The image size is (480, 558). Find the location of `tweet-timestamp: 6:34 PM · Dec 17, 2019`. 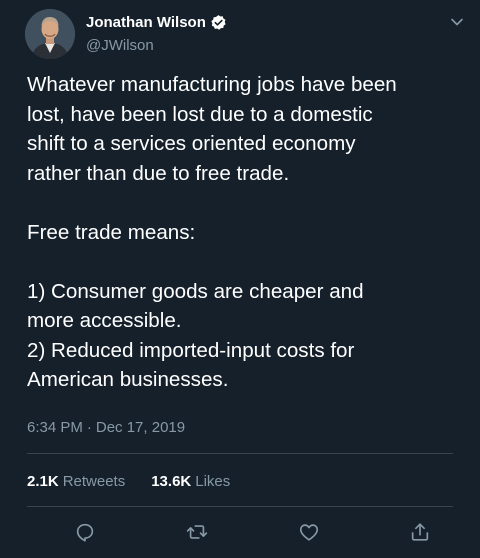

tweet-timestamp: 6:34 PM · Dec 17, 2019 is located at coordinates (106, 427).